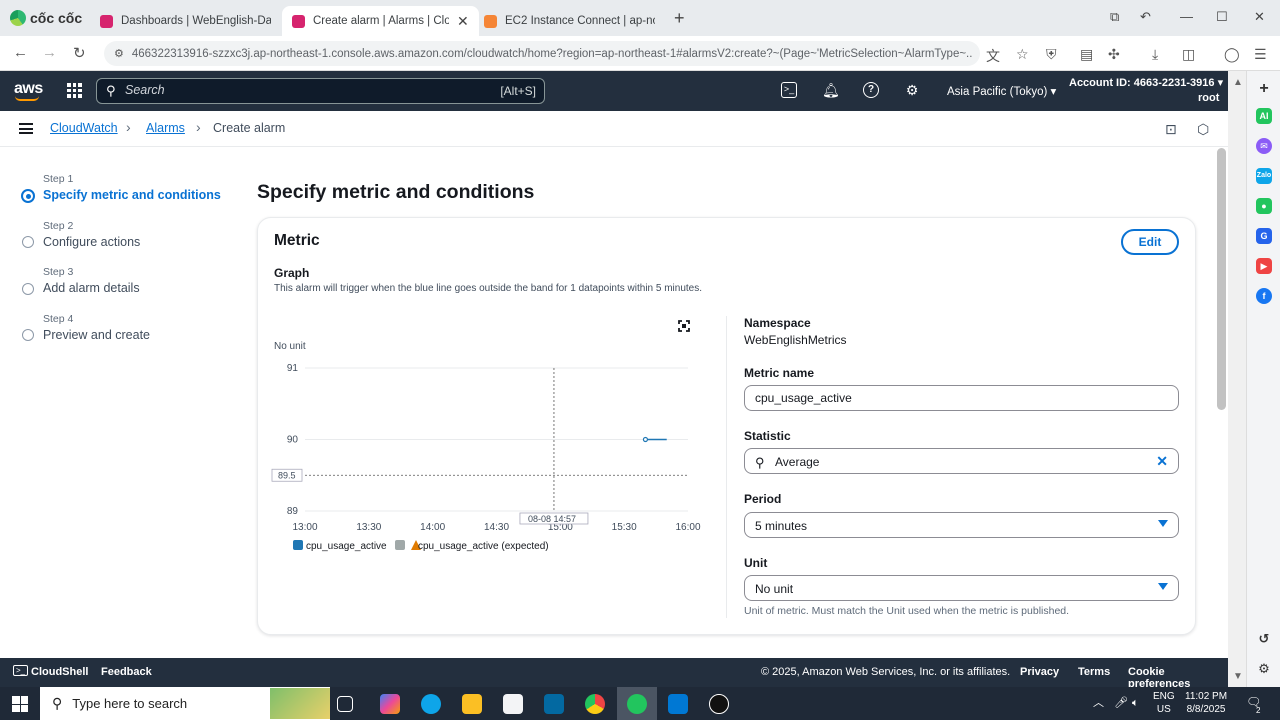  What do you see at coordinates (463, 21) in the screenshot?
I see `close-tab-icon: ✕` at bounding box center [463, 21].